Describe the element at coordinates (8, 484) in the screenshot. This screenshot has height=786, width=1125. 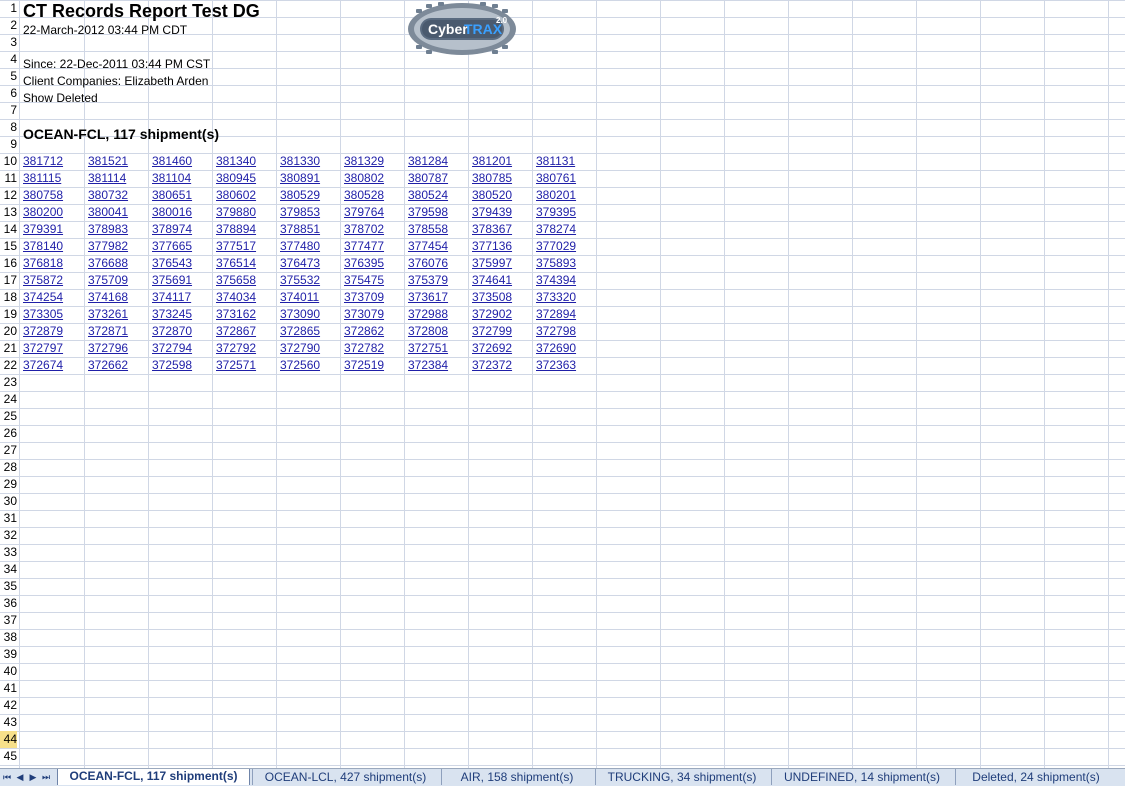
I see `row-header-29: 29` at that location.